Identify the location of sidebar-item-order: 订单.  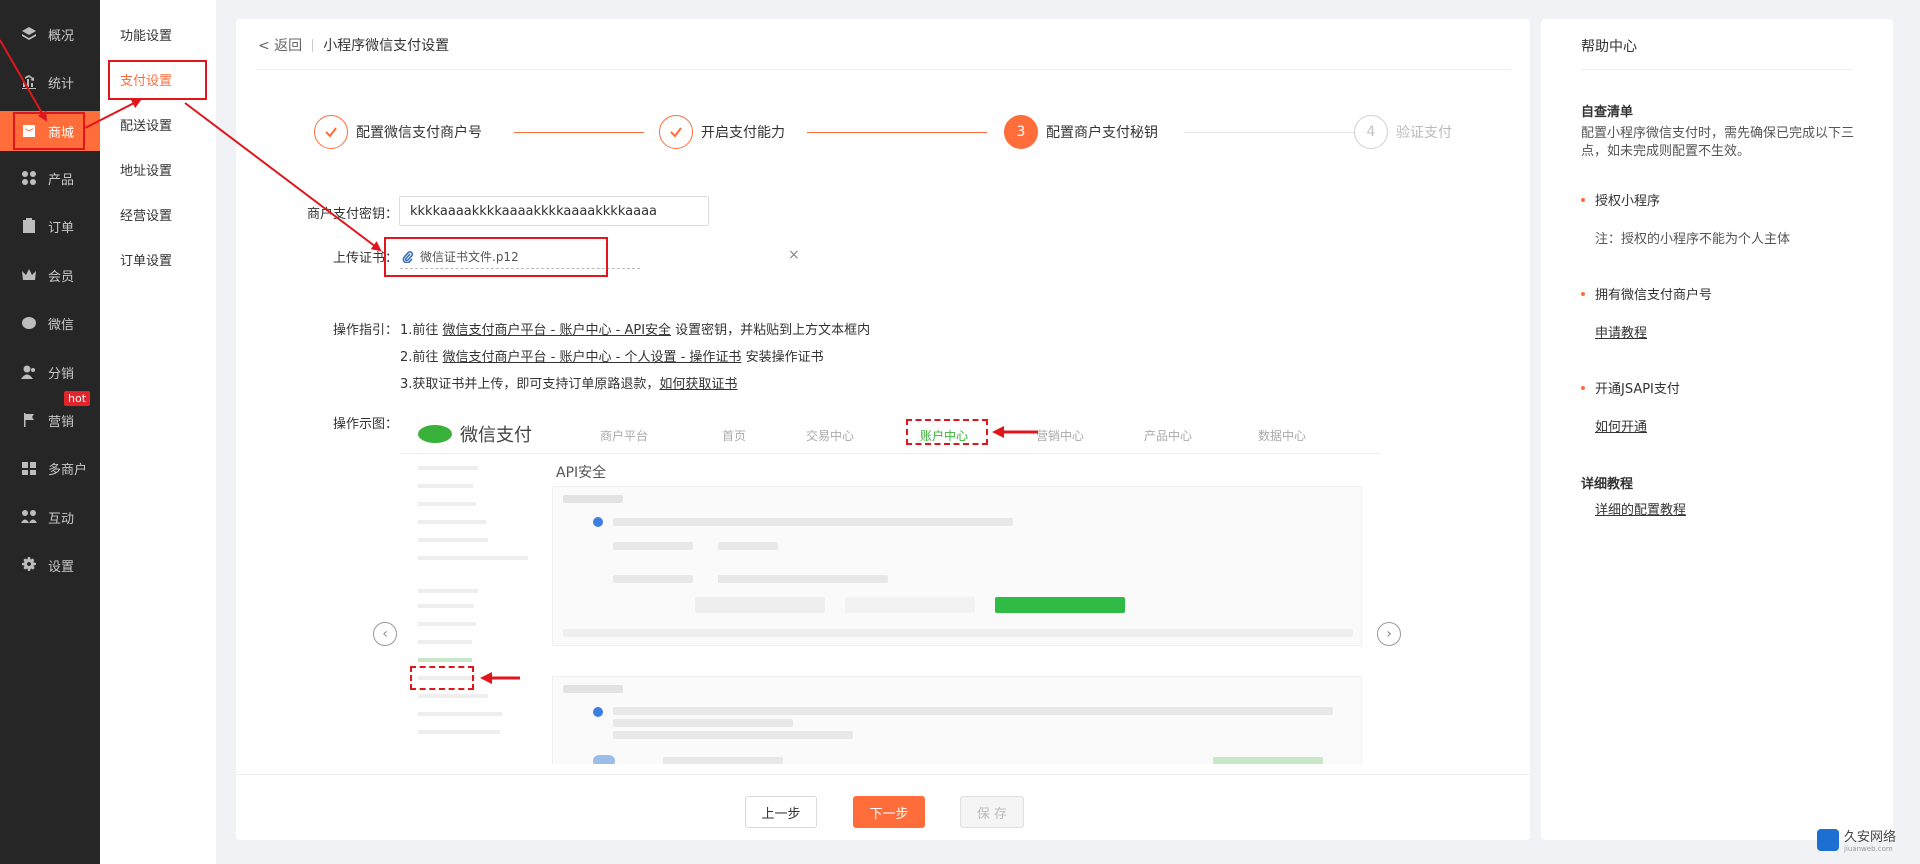
(50, 226).